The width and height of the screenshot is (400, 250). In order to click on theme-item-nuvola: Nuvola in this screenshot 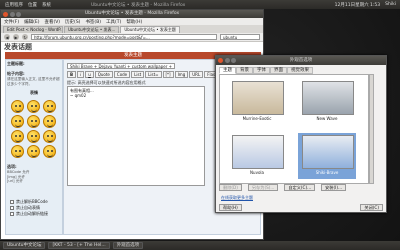, I will do `click(257, 156)`.